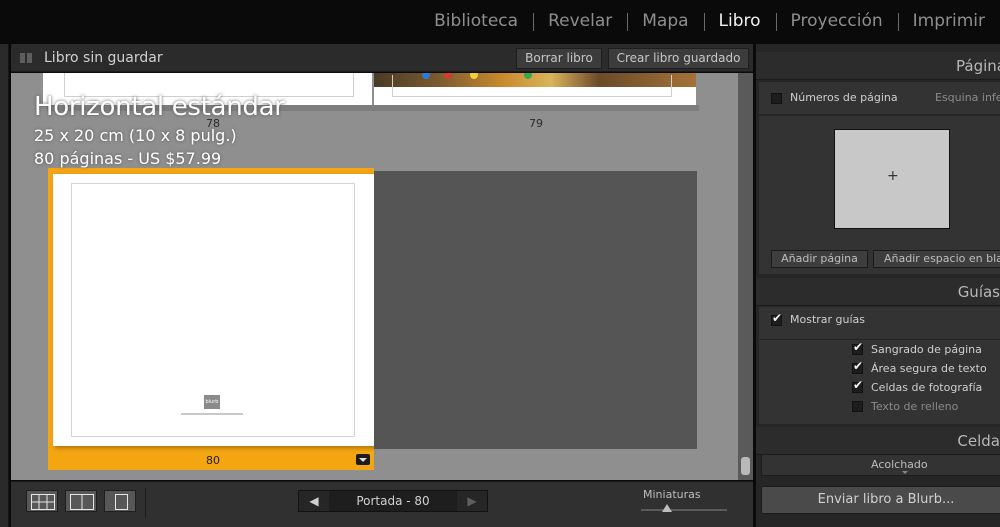 The width and height of the screenshot is (1000, 527). I want to click on book-preset-price: 80 páginas - US $57.99, so click(128, 158).